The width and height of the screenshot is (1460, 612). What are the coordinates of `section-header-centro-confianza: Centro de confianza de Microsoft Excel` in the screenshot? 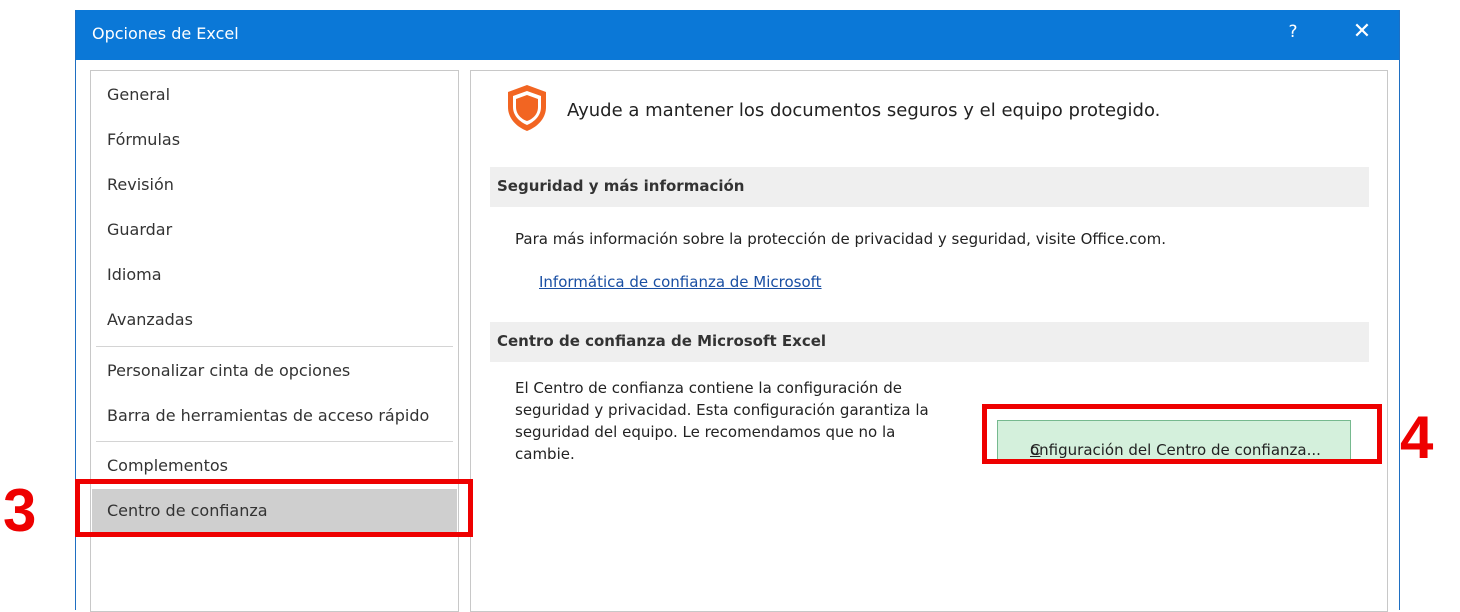 It's located at (929, 342).